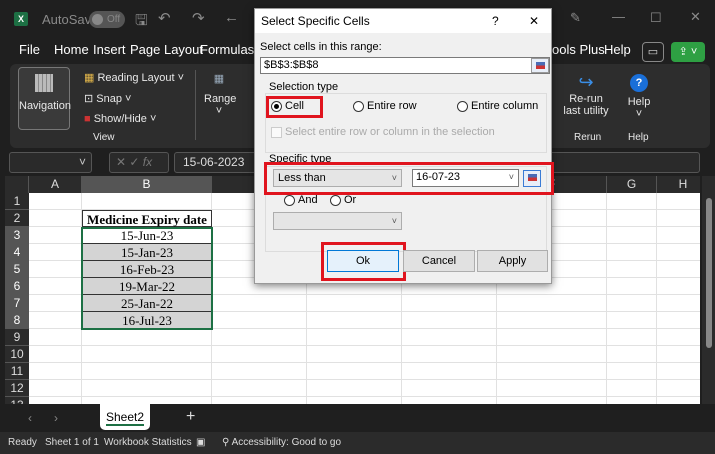 The height and width of the screenshot is (454, 715). I want to click on workbook-statistics: Workbook Statistics, so click(148, 443).